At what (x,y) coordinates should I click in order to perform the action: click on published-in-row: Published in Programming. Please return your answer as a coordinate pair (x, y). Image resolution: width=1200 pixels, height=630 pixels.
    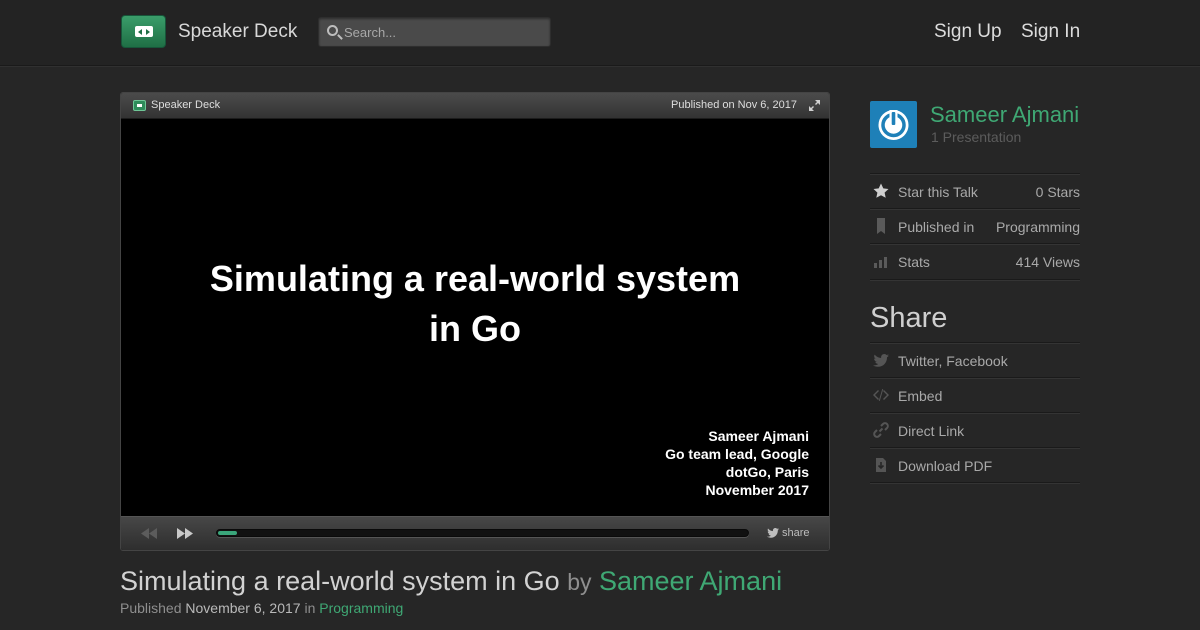
    Looking at the image, I should click on (975, 225).